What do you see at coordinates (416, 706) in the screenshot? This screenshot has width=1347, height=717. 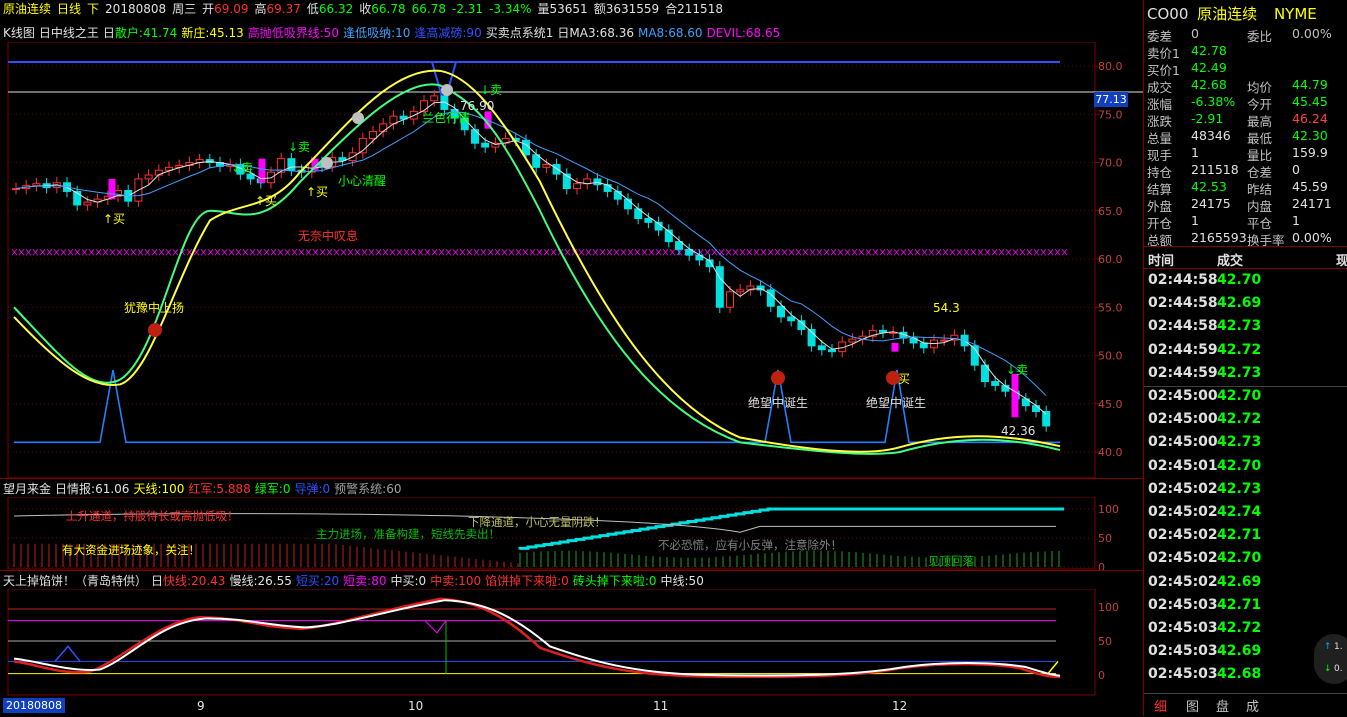 I see `date-label-10: 10` at bounding box center [416, 706].